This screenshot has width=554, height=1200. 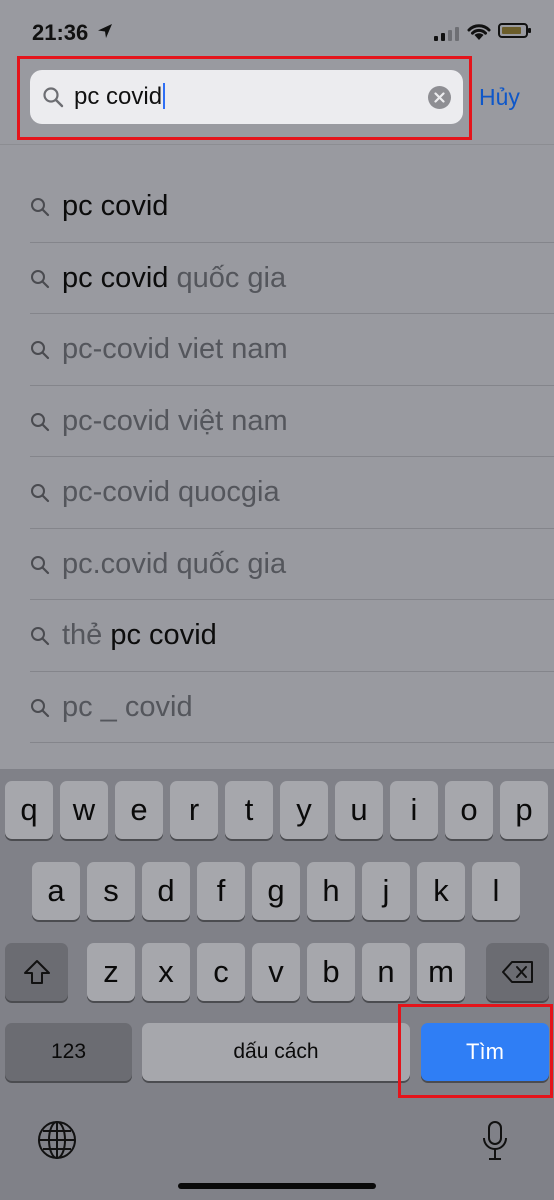 What do you see at coordinates (496, 891) in the screenshot?
I see `key-l: l` at bounding box center [496, 891].